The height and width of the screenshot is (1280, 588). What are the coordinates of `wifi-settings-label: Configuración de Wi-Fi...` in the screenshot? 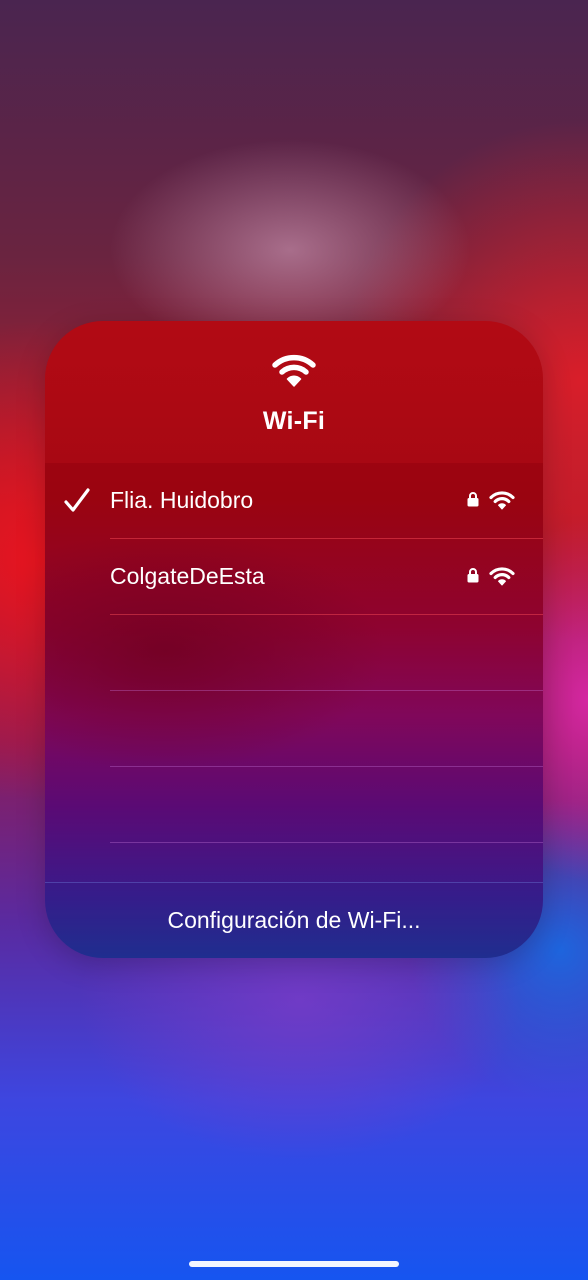 It's located at (294, 920).